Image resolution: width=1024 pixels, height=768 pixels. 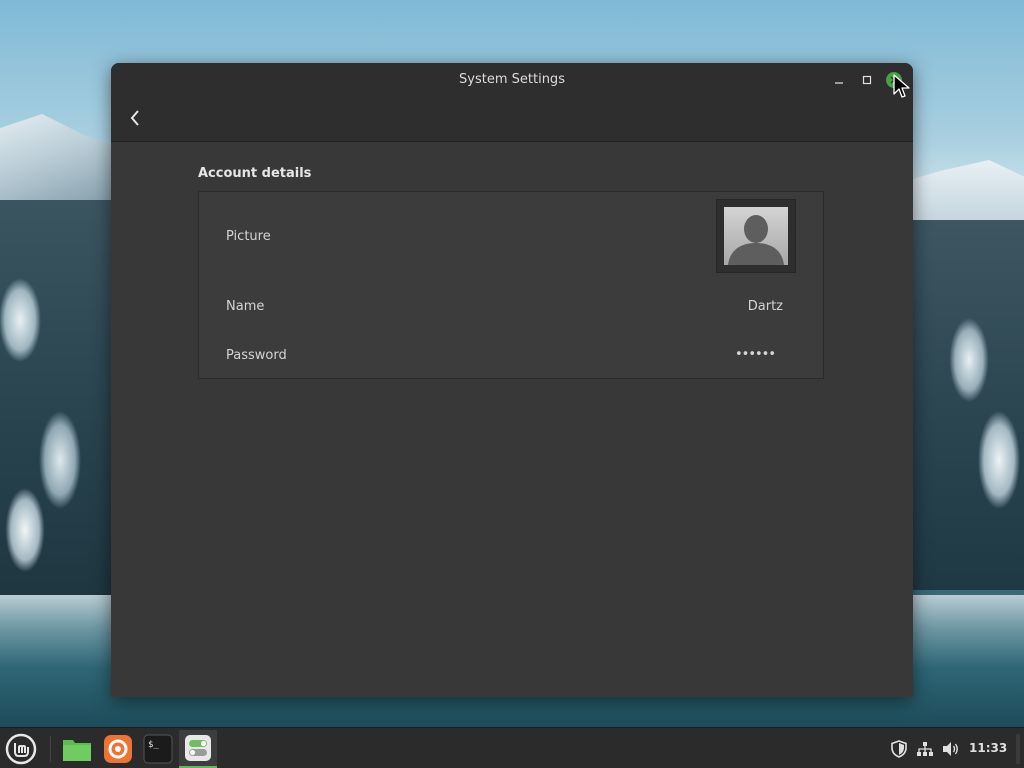 What do you see at coordinates (839, 83) in the screenshot?
I see `minimize-icon` at bounding box center [839, 83].